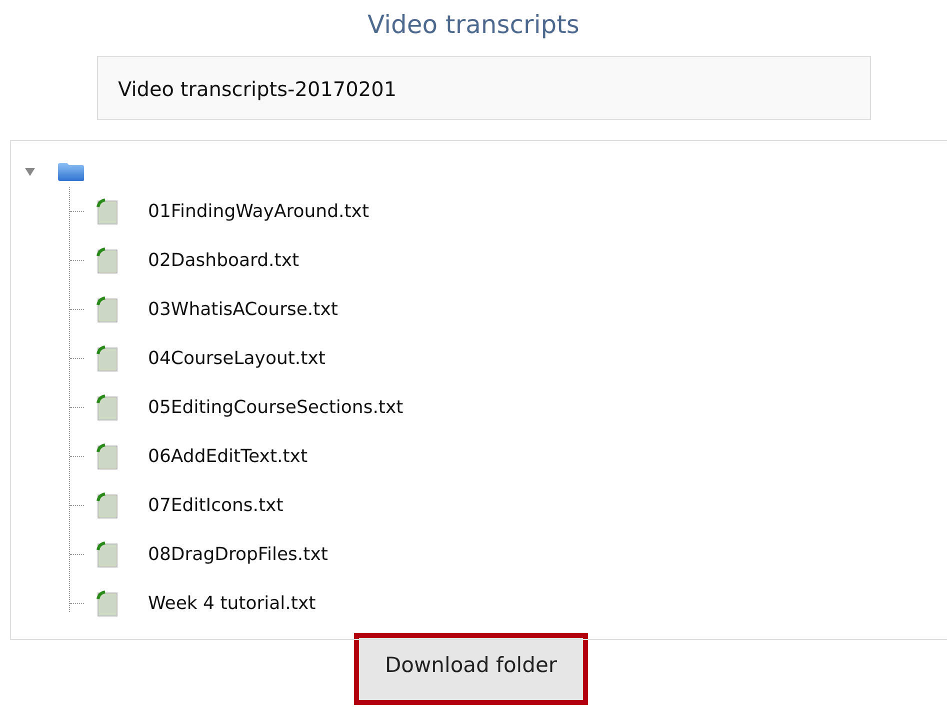 This screenshot has height=707, width=947. I want to click on file-link: 02Dashboard.txt, so click(224, 260).